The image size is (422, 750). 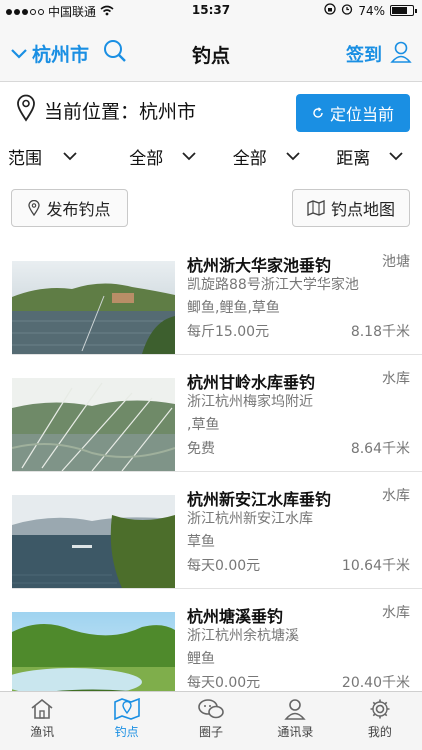 I want to click on status-bar: 中国联通 15:37 74%, so click(x=211, y=11).